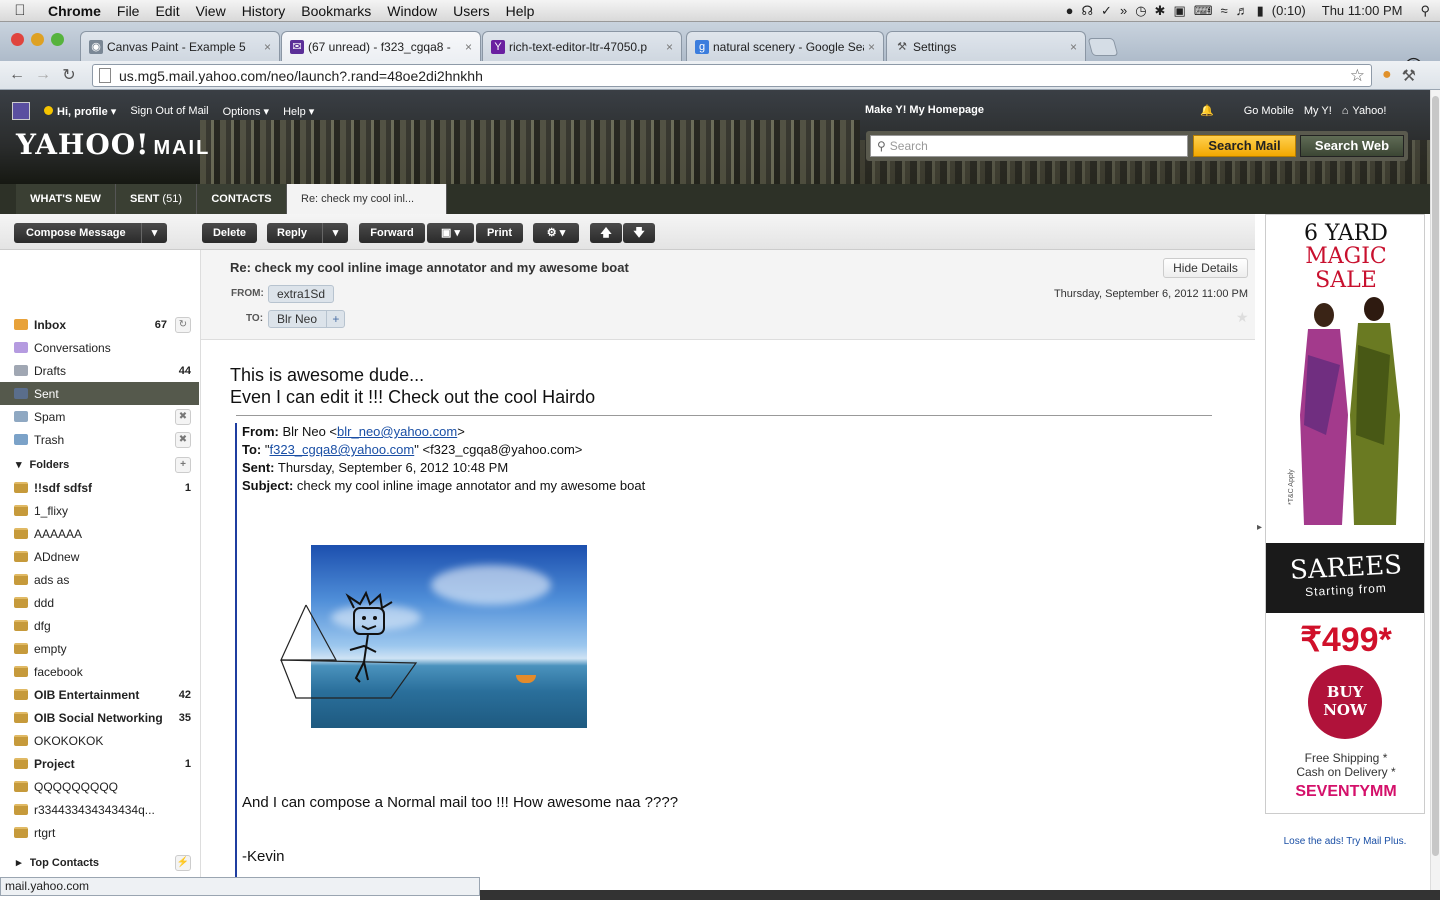 The width and height of the screenshot is (1440, 900). Describe the element at coordinates (1260, 11) in the screenshot. I see `battery-icon: ▮` at that location.